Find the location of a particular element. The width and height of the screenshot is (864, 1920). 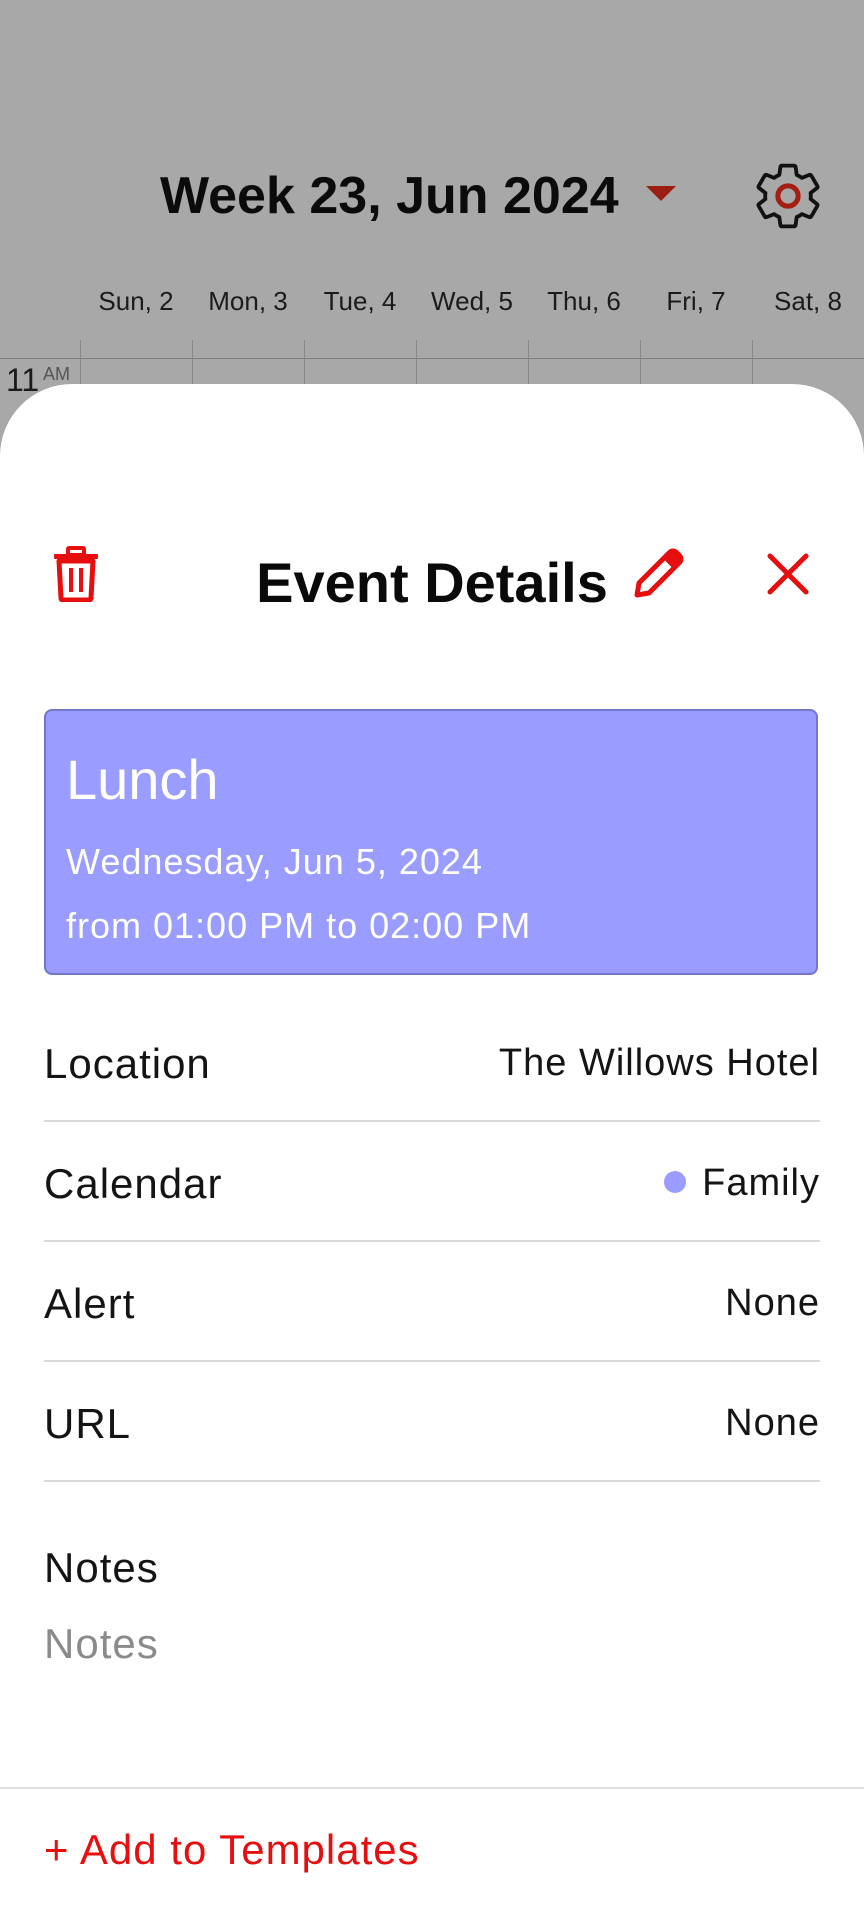

calendar-value-wrapper: Family is located at coordinates (742, 1183).